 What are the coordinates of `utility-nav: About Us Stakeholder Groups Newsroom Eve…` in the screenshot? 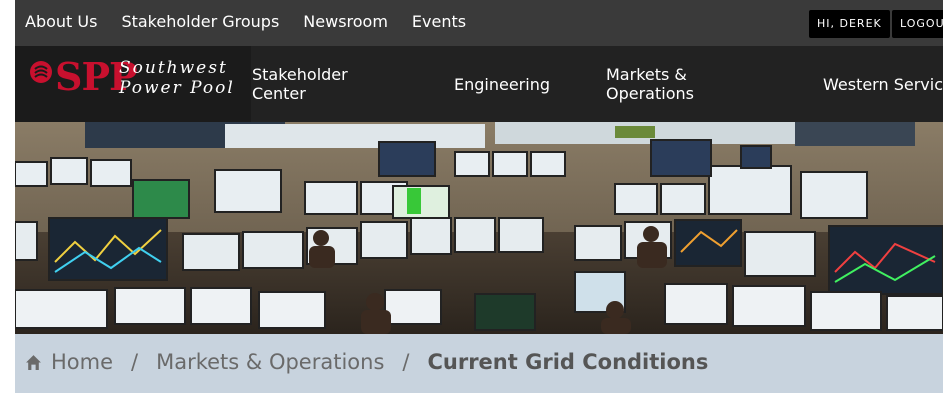 It's located at (257, 21).